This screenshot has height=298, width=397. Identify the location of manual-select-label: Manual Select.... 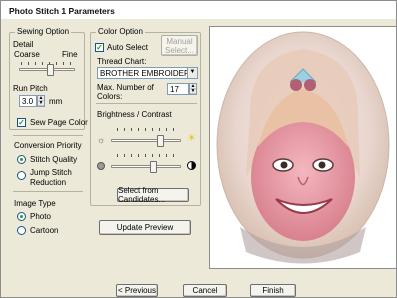
(179, 45).